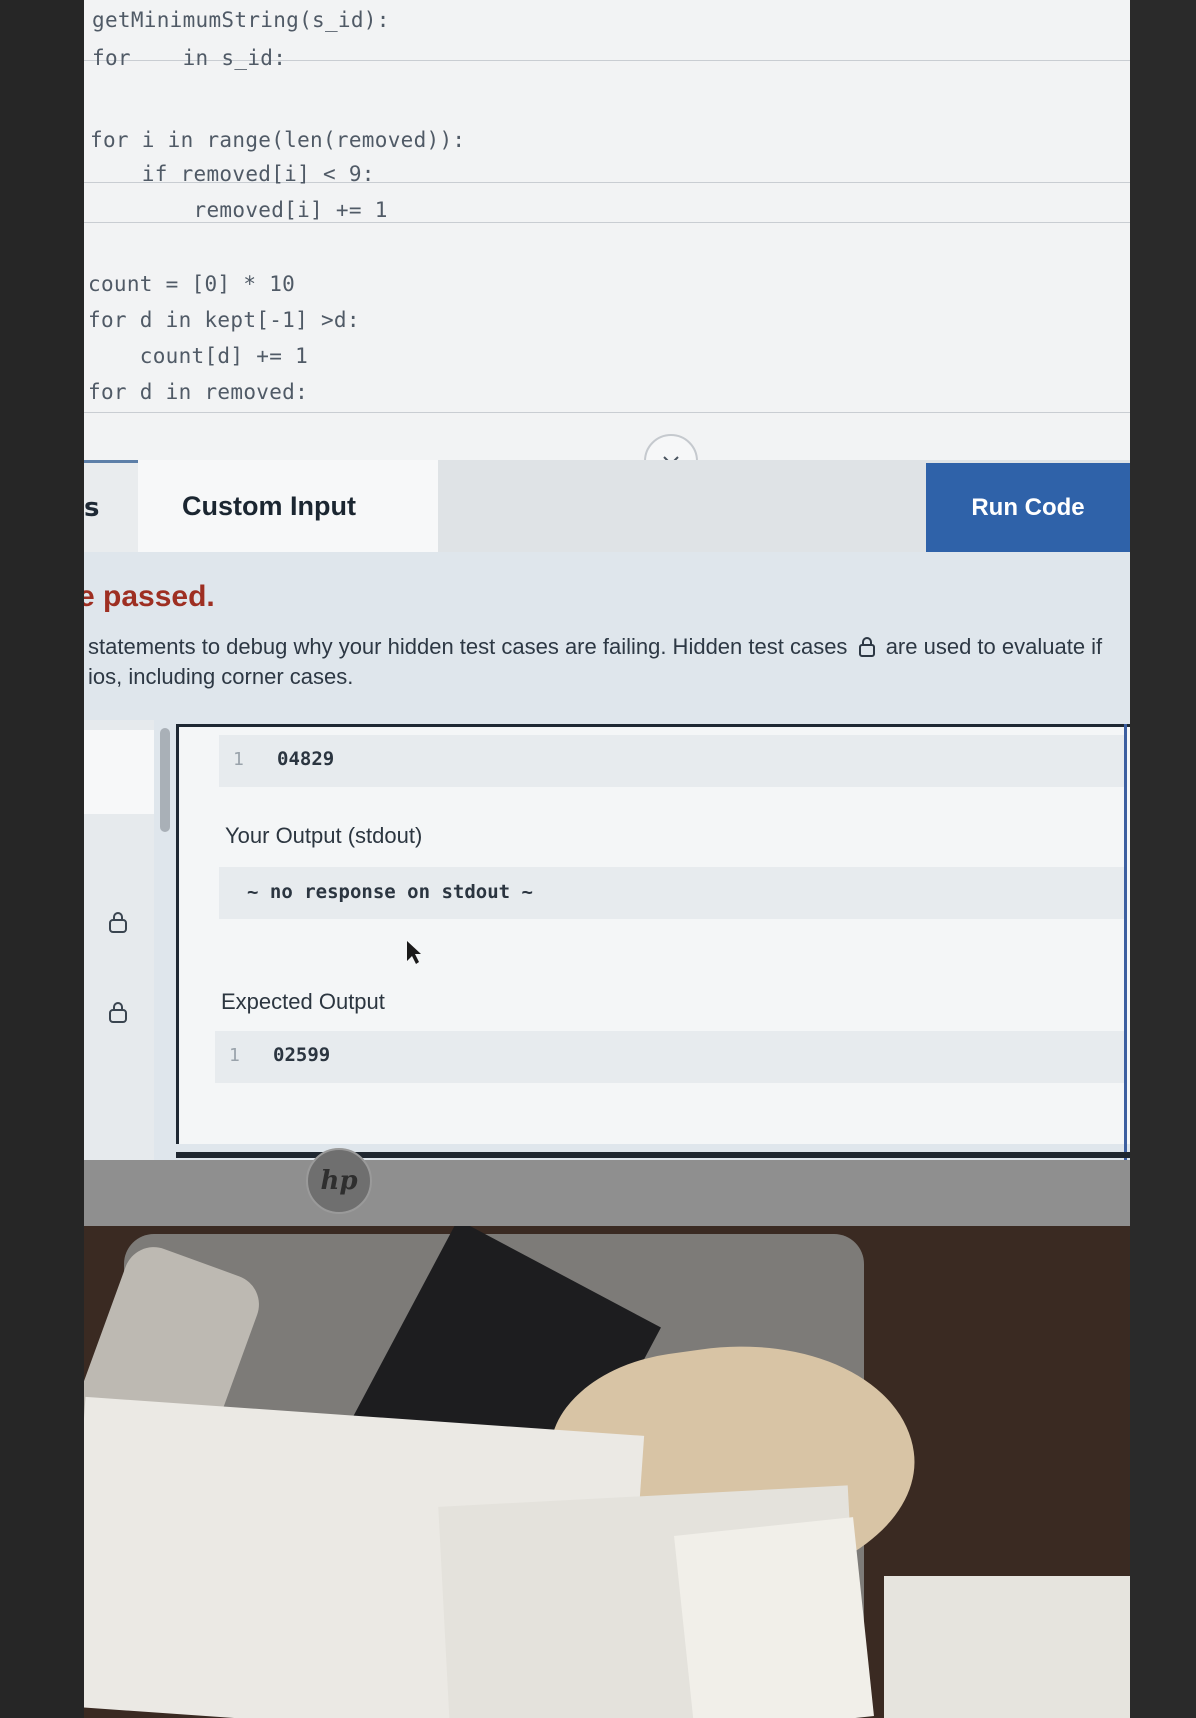 The height and width of the screenshot is (1718, 1196). Describe the element at coordinates (1028, 507) in the screenshot. I see `run-code-button: Run Code` at that location.